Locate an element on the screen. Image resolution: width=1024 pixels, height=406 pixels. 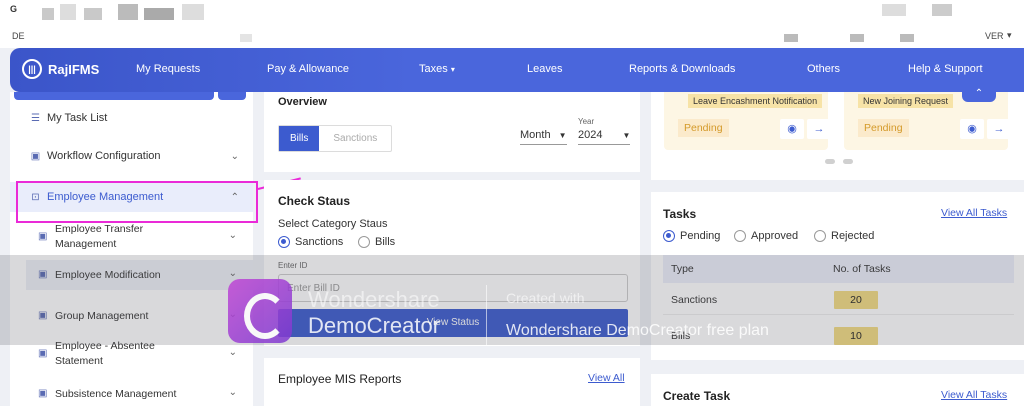
tab-bills: Bills is located at coordinates (299, 138).